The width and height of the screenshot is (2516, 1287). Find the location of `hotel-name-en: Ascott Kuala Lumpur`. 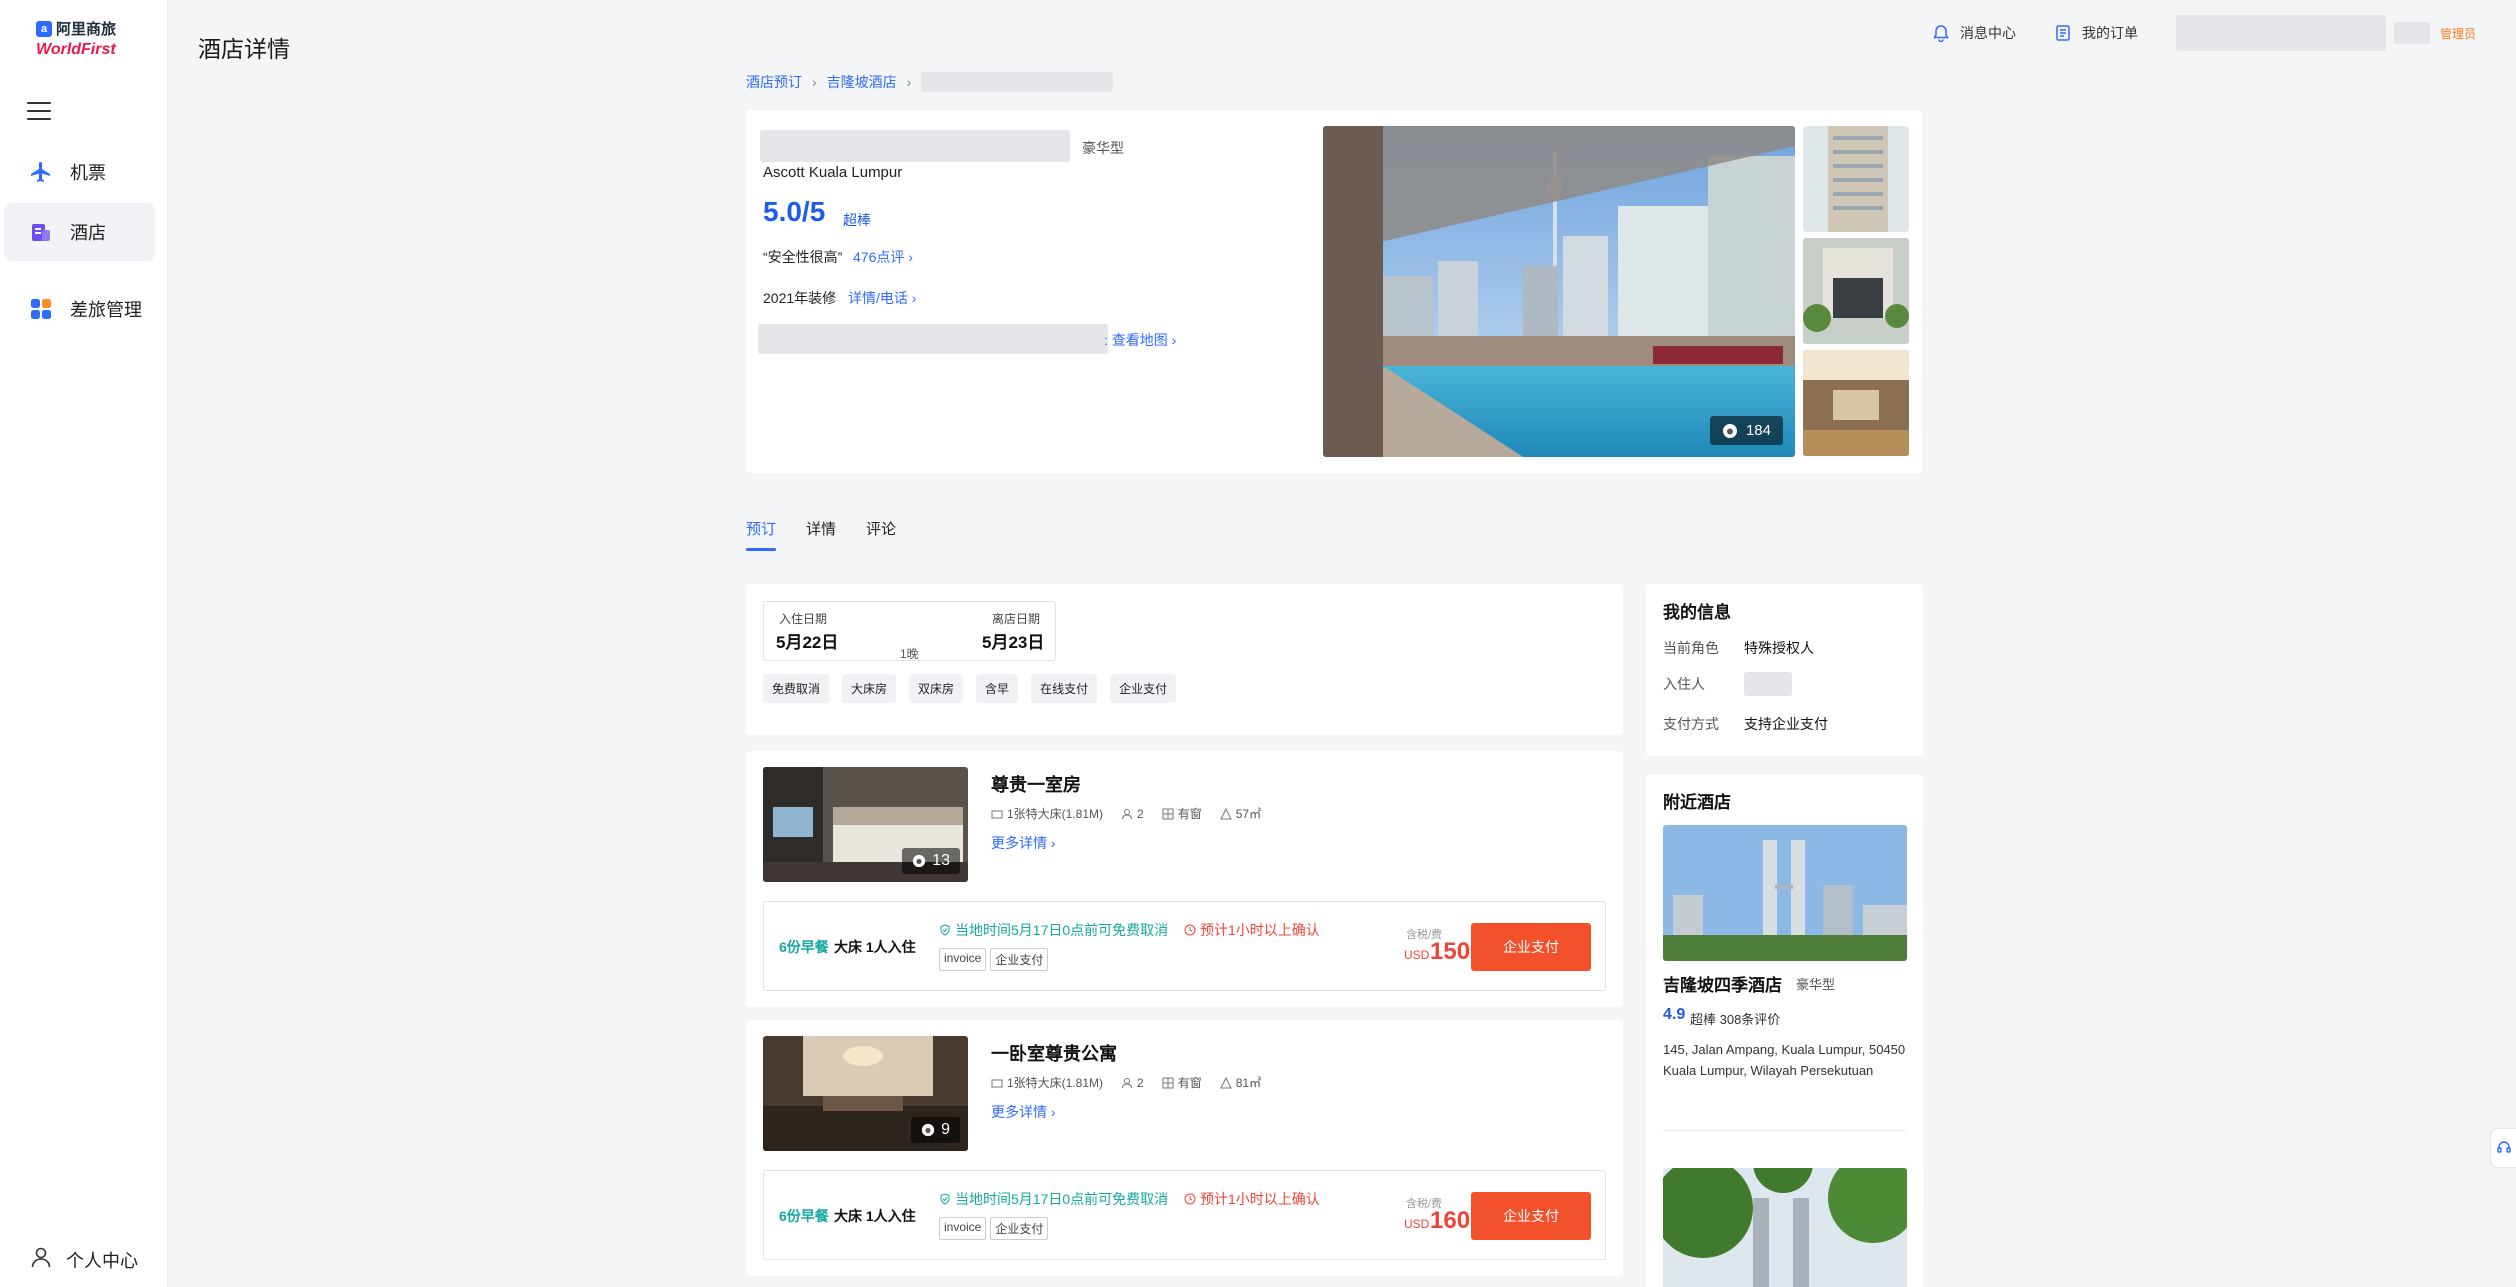

hotel-name-en: Ascott Kuala Lumpur is located at coordinates (833, 172).